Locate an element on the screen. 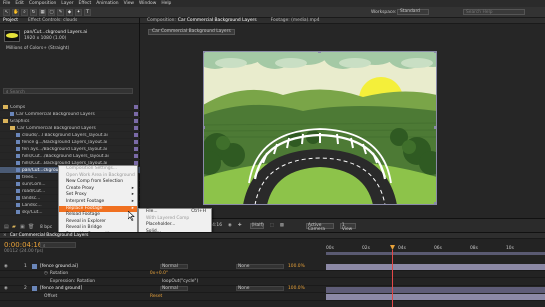 The height and width of the screenshot is (307, 545). zoom-tool-icon: ⌕ is located at coordinates (24, 12).